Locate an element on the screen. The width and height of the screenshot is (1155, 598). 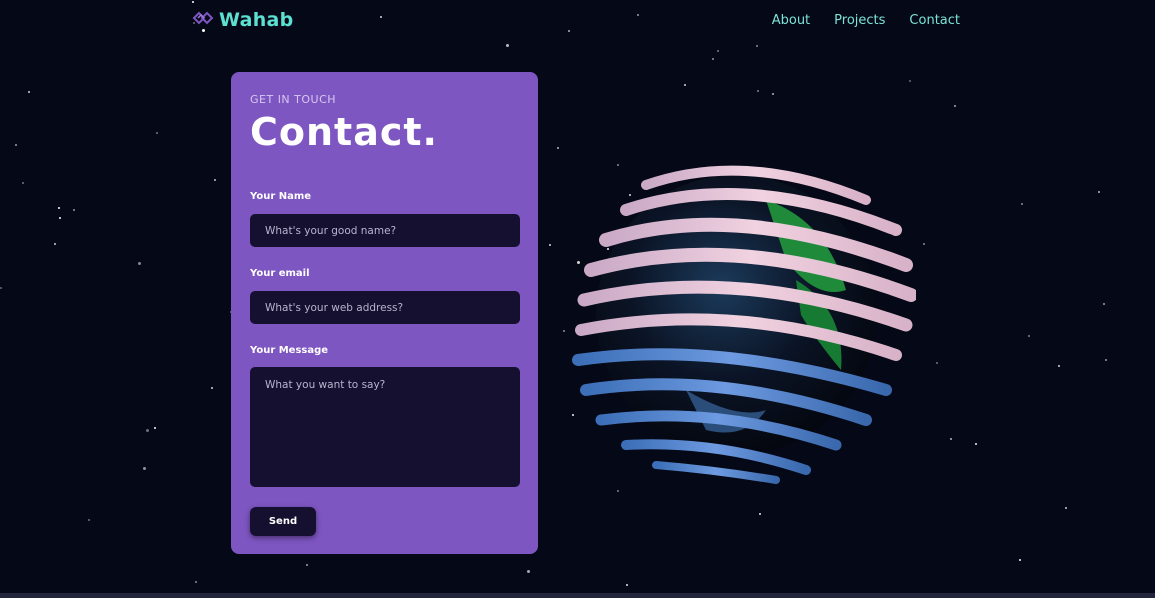
name-input: What's your good name? is located at coordinates (385, 230).